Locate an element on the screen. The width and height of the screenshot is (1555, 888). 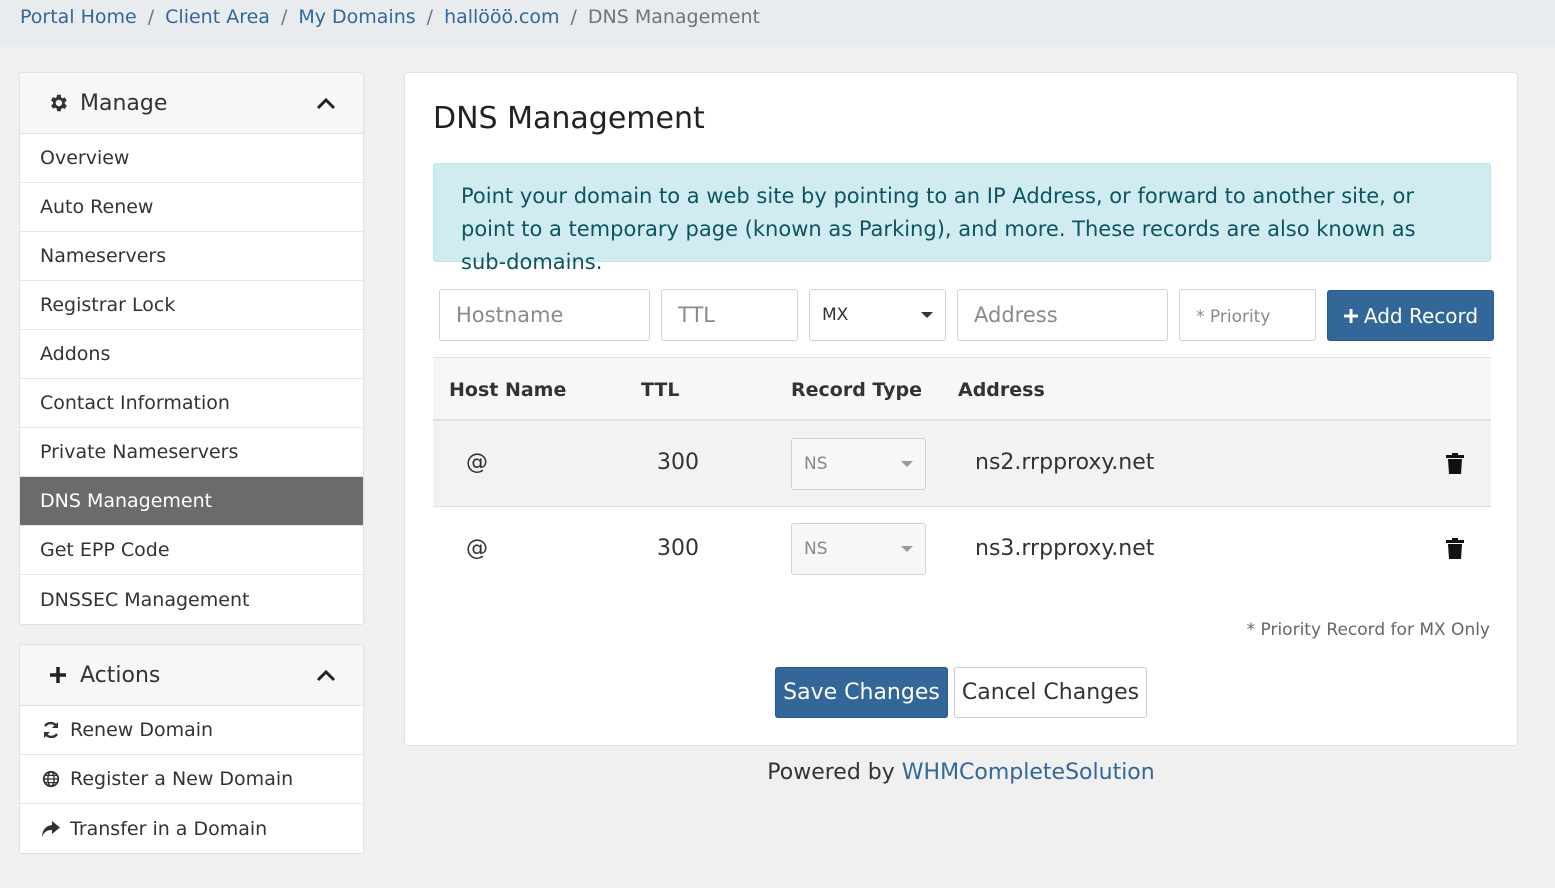
action-register-new-domain: Register a New Domain is located at coordinates (191, 779).